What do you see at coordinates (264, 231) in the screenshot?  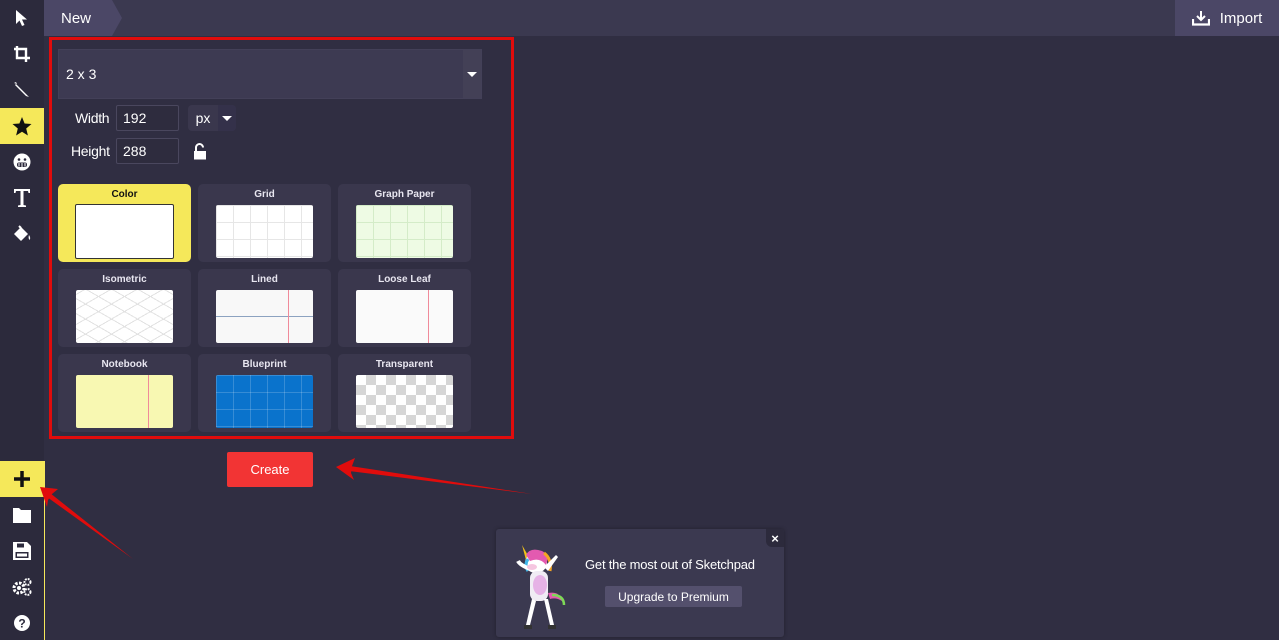 I see `template-preview-grid` at bounding box center [264, 231].